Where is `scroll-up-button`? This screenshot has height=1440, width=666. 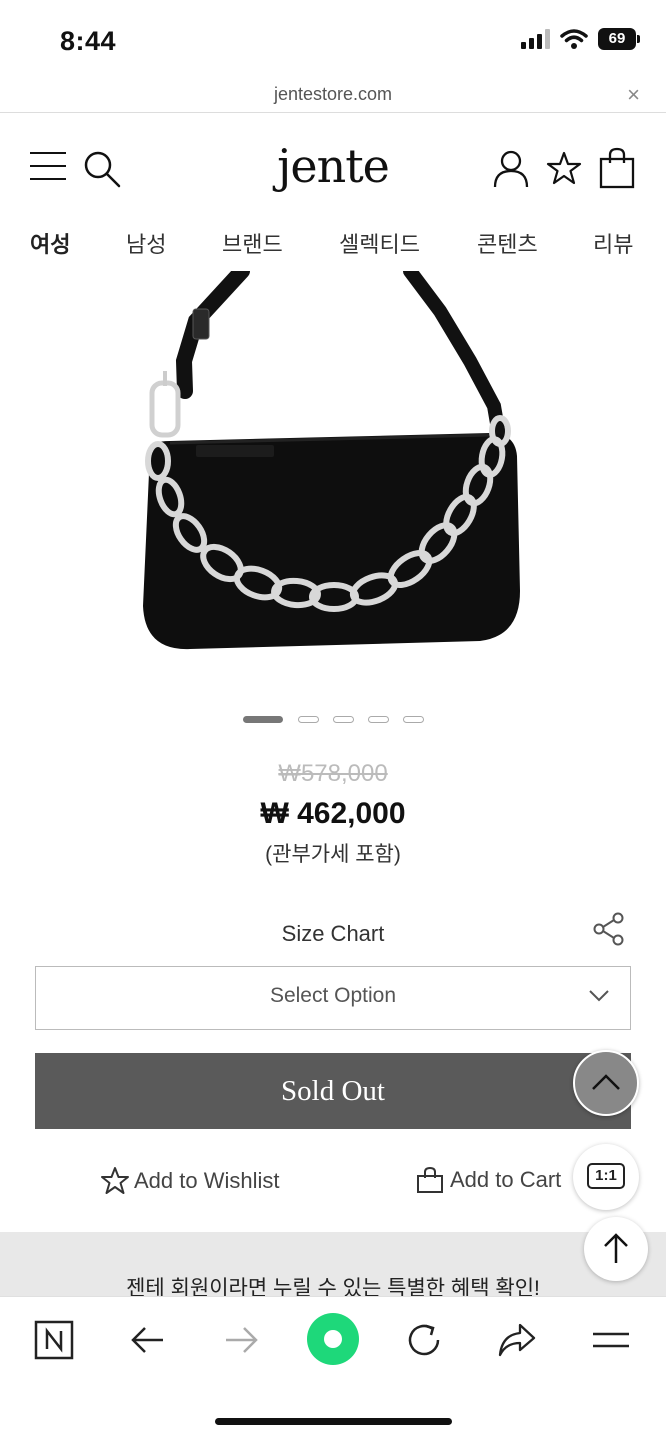 scroll-up-button is located at coordinates (606, 1083).